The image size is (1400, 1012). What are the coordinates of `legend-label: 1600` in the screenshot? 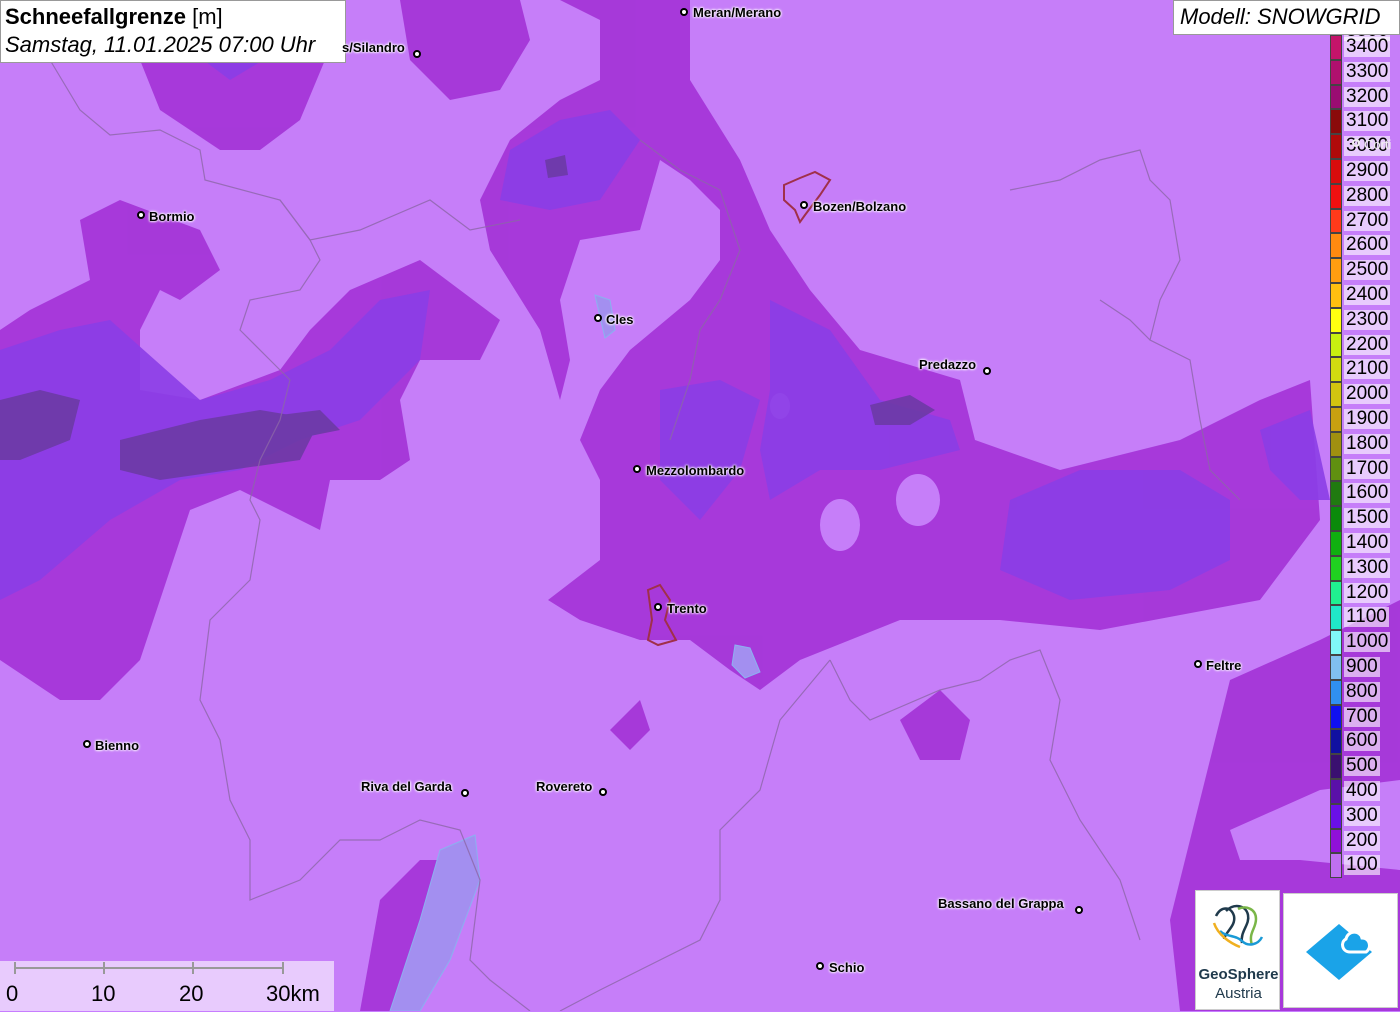 It's located at (1367, 493).